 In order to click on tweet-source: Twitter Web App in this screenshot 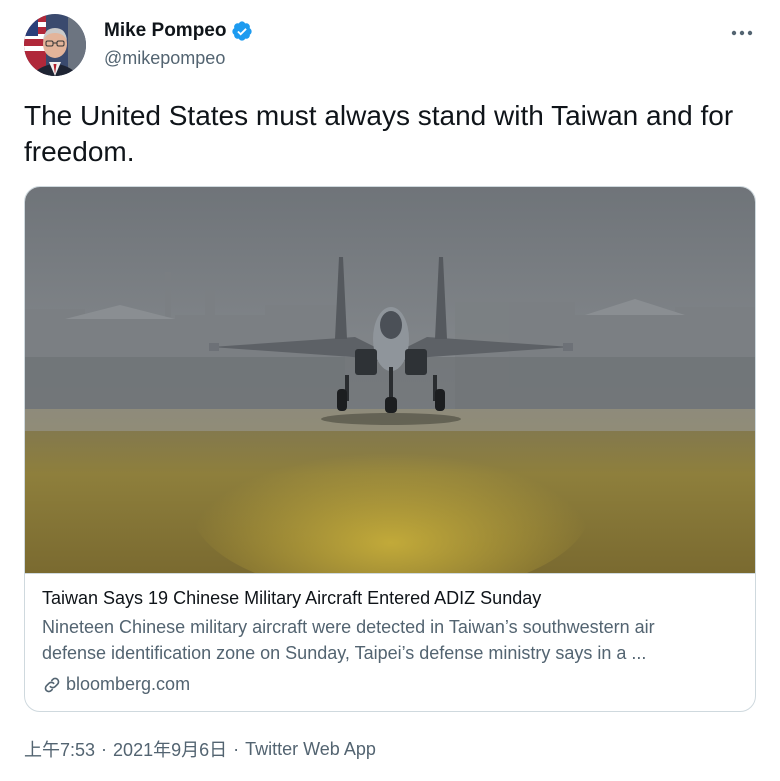, I will do `click(310, 749)`.